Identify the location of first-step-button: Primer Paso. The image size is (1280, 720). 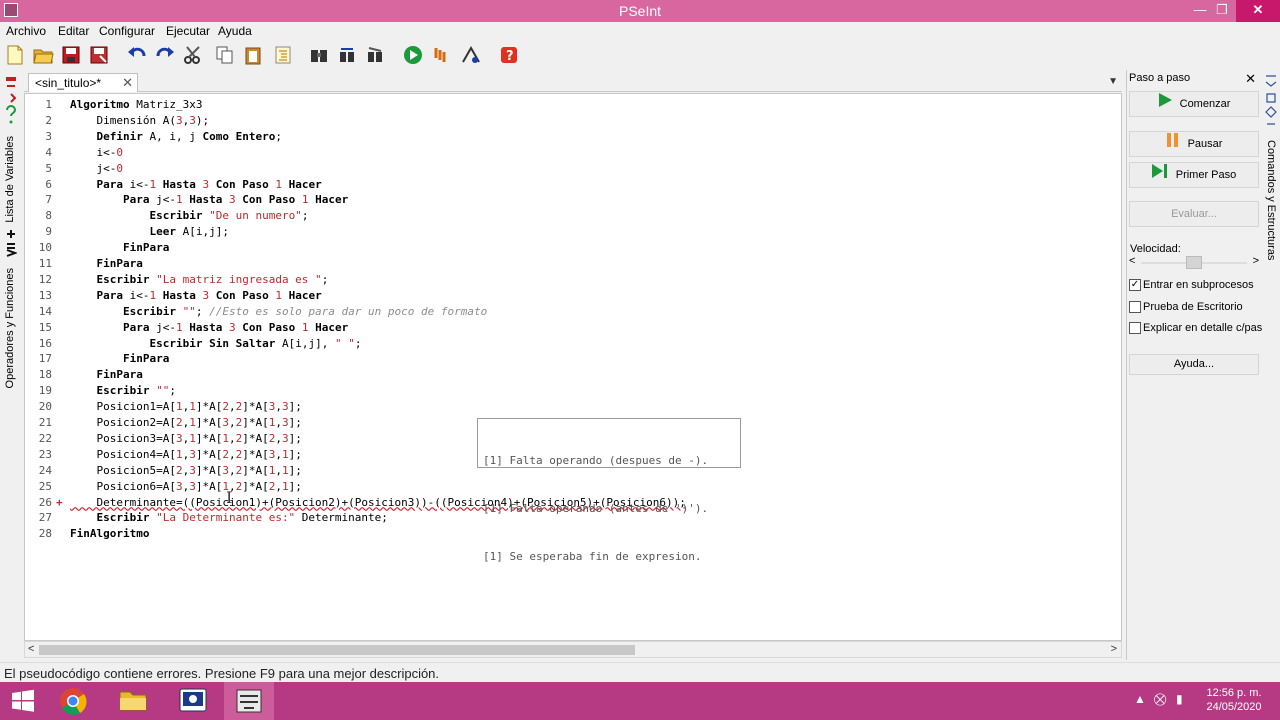
(1194, 175).